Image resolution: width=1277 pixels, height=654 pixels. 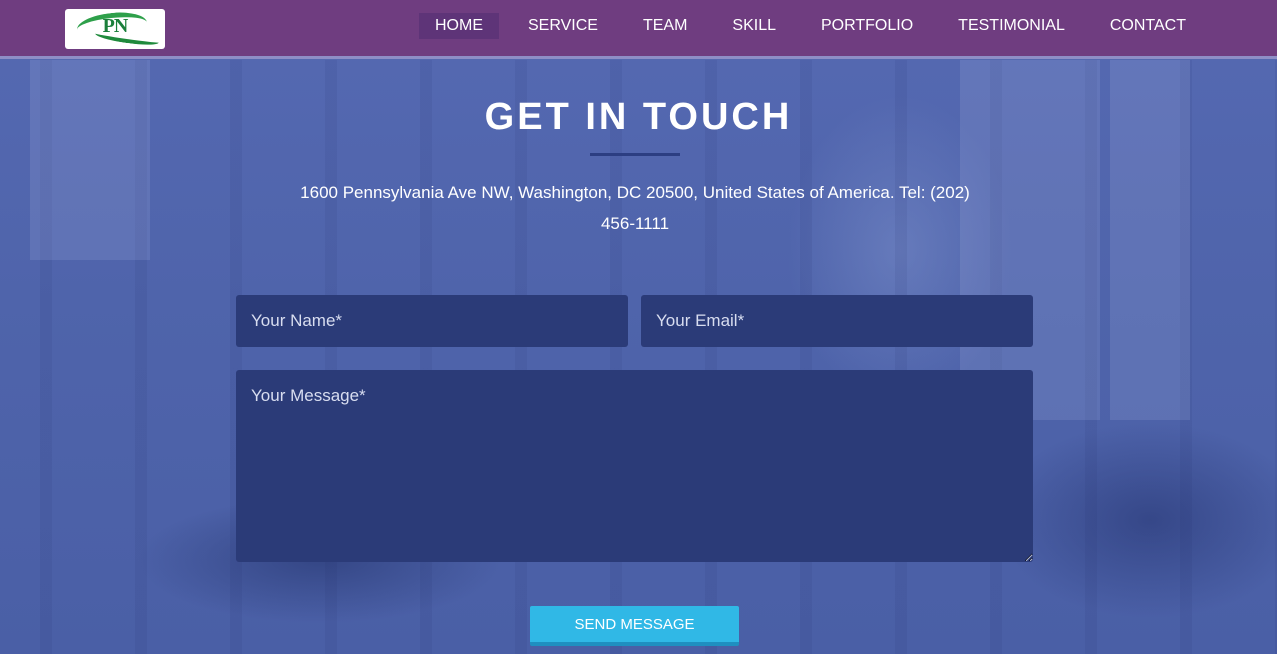 What do you see at coordinates (459, 26) in the screenshot?
I see `nav-item-home: HOME` at bounding box center [459, 26].